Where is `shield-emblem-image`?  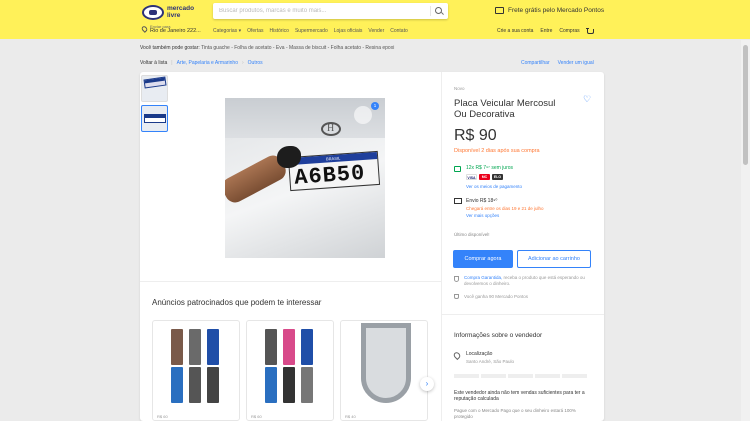
shield-emblem-image is located at coordinates (386, 363).